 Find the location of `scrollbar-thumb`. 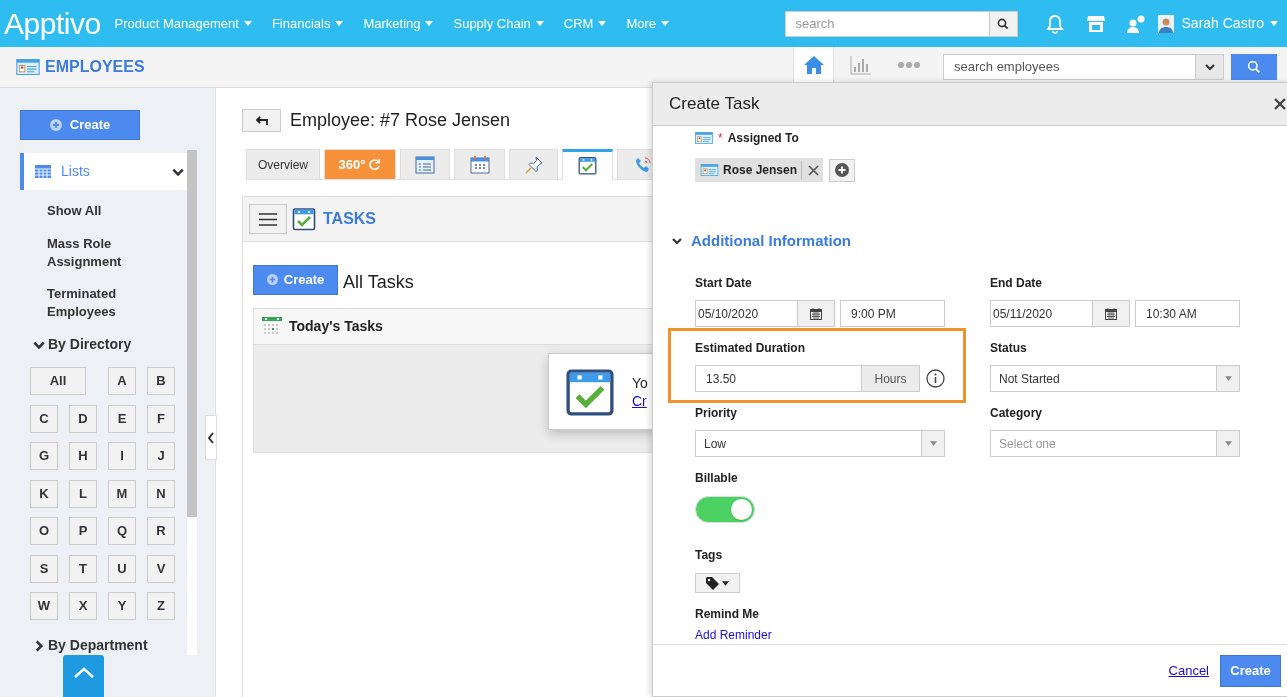

scrollbar-thumb is located at coordinates (192, 333).